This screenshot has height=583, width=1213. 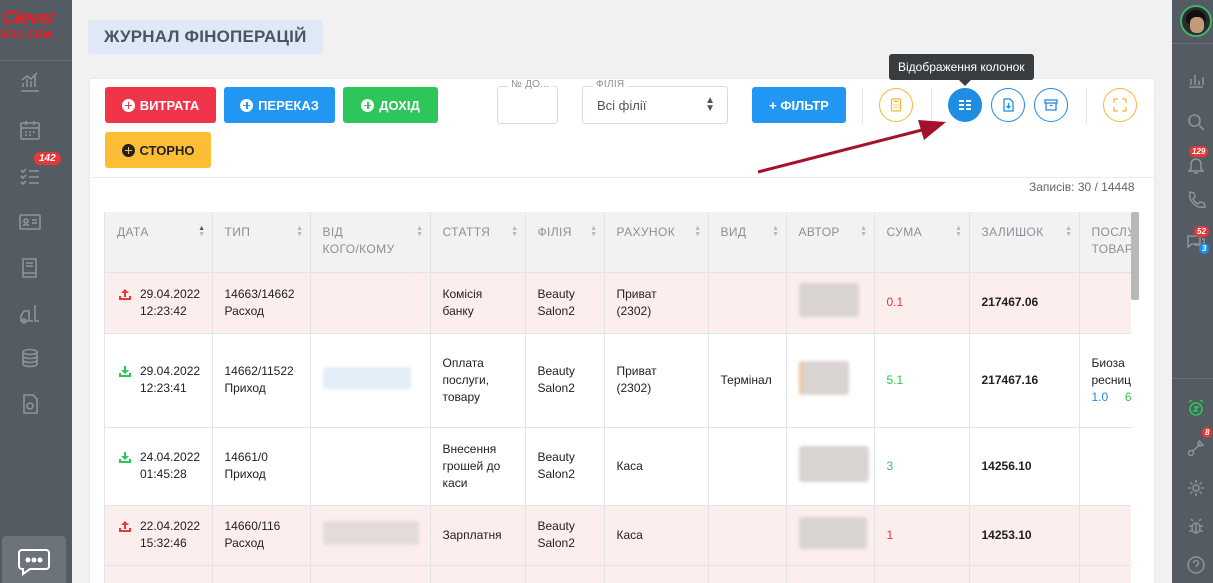 I want to click on columns-tooltip: Відображення колонок, so click(x=961, y=67).